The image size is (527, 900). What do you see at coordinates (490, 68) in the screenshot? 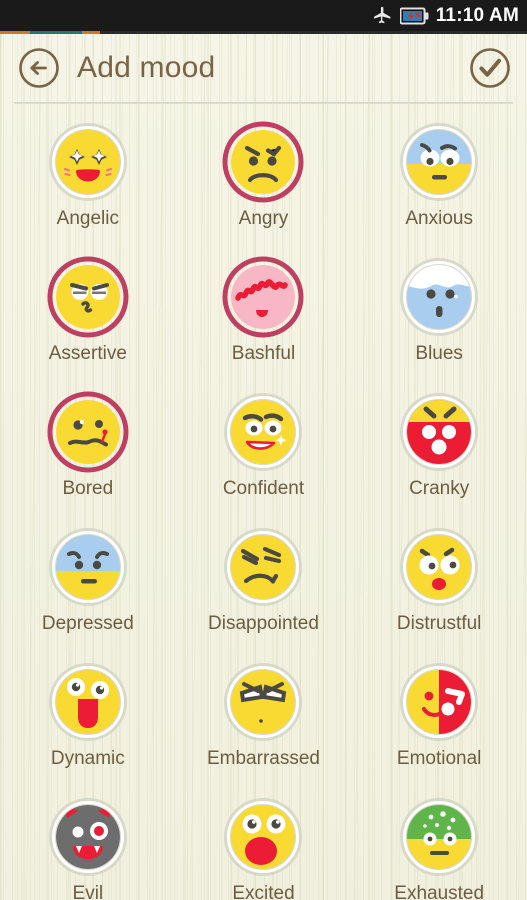
I see `check-circle-icon` at bounding box center [490, 68].